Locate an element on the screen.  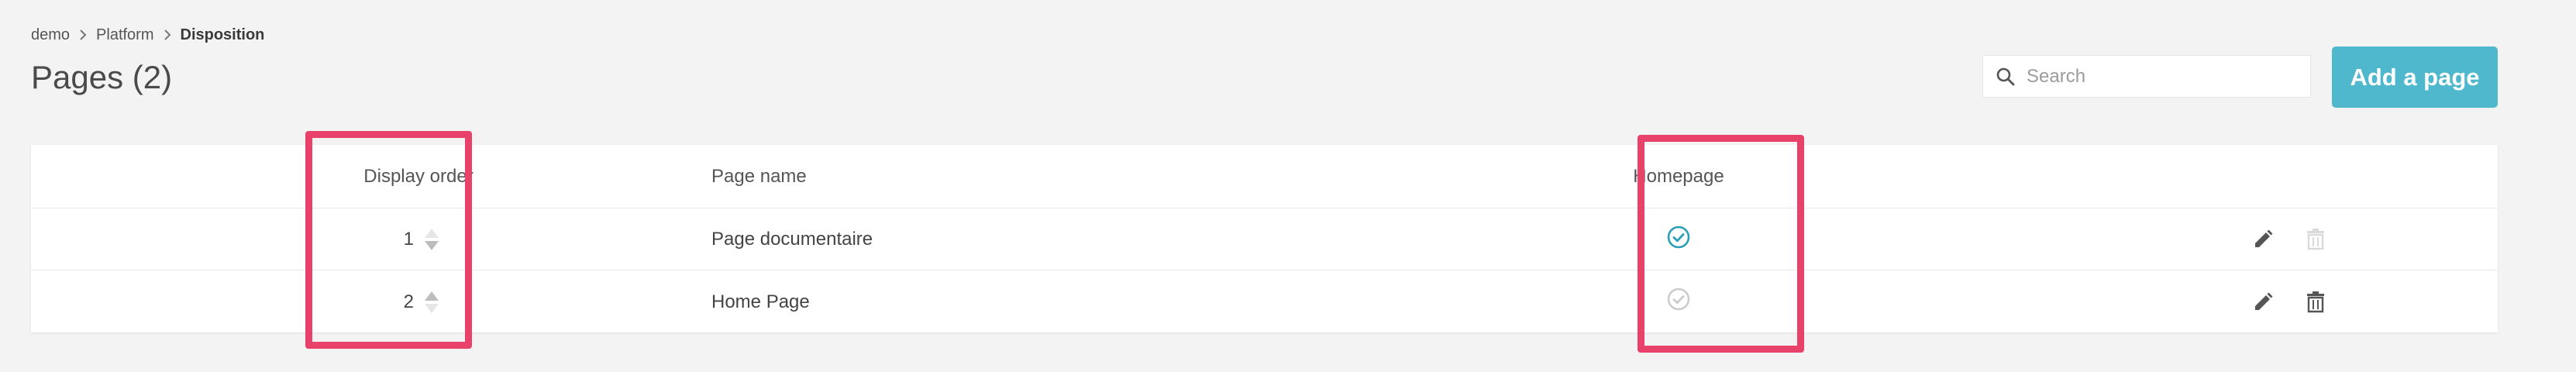
column-header-page-name: Page name is located at coordinates (759, 176).